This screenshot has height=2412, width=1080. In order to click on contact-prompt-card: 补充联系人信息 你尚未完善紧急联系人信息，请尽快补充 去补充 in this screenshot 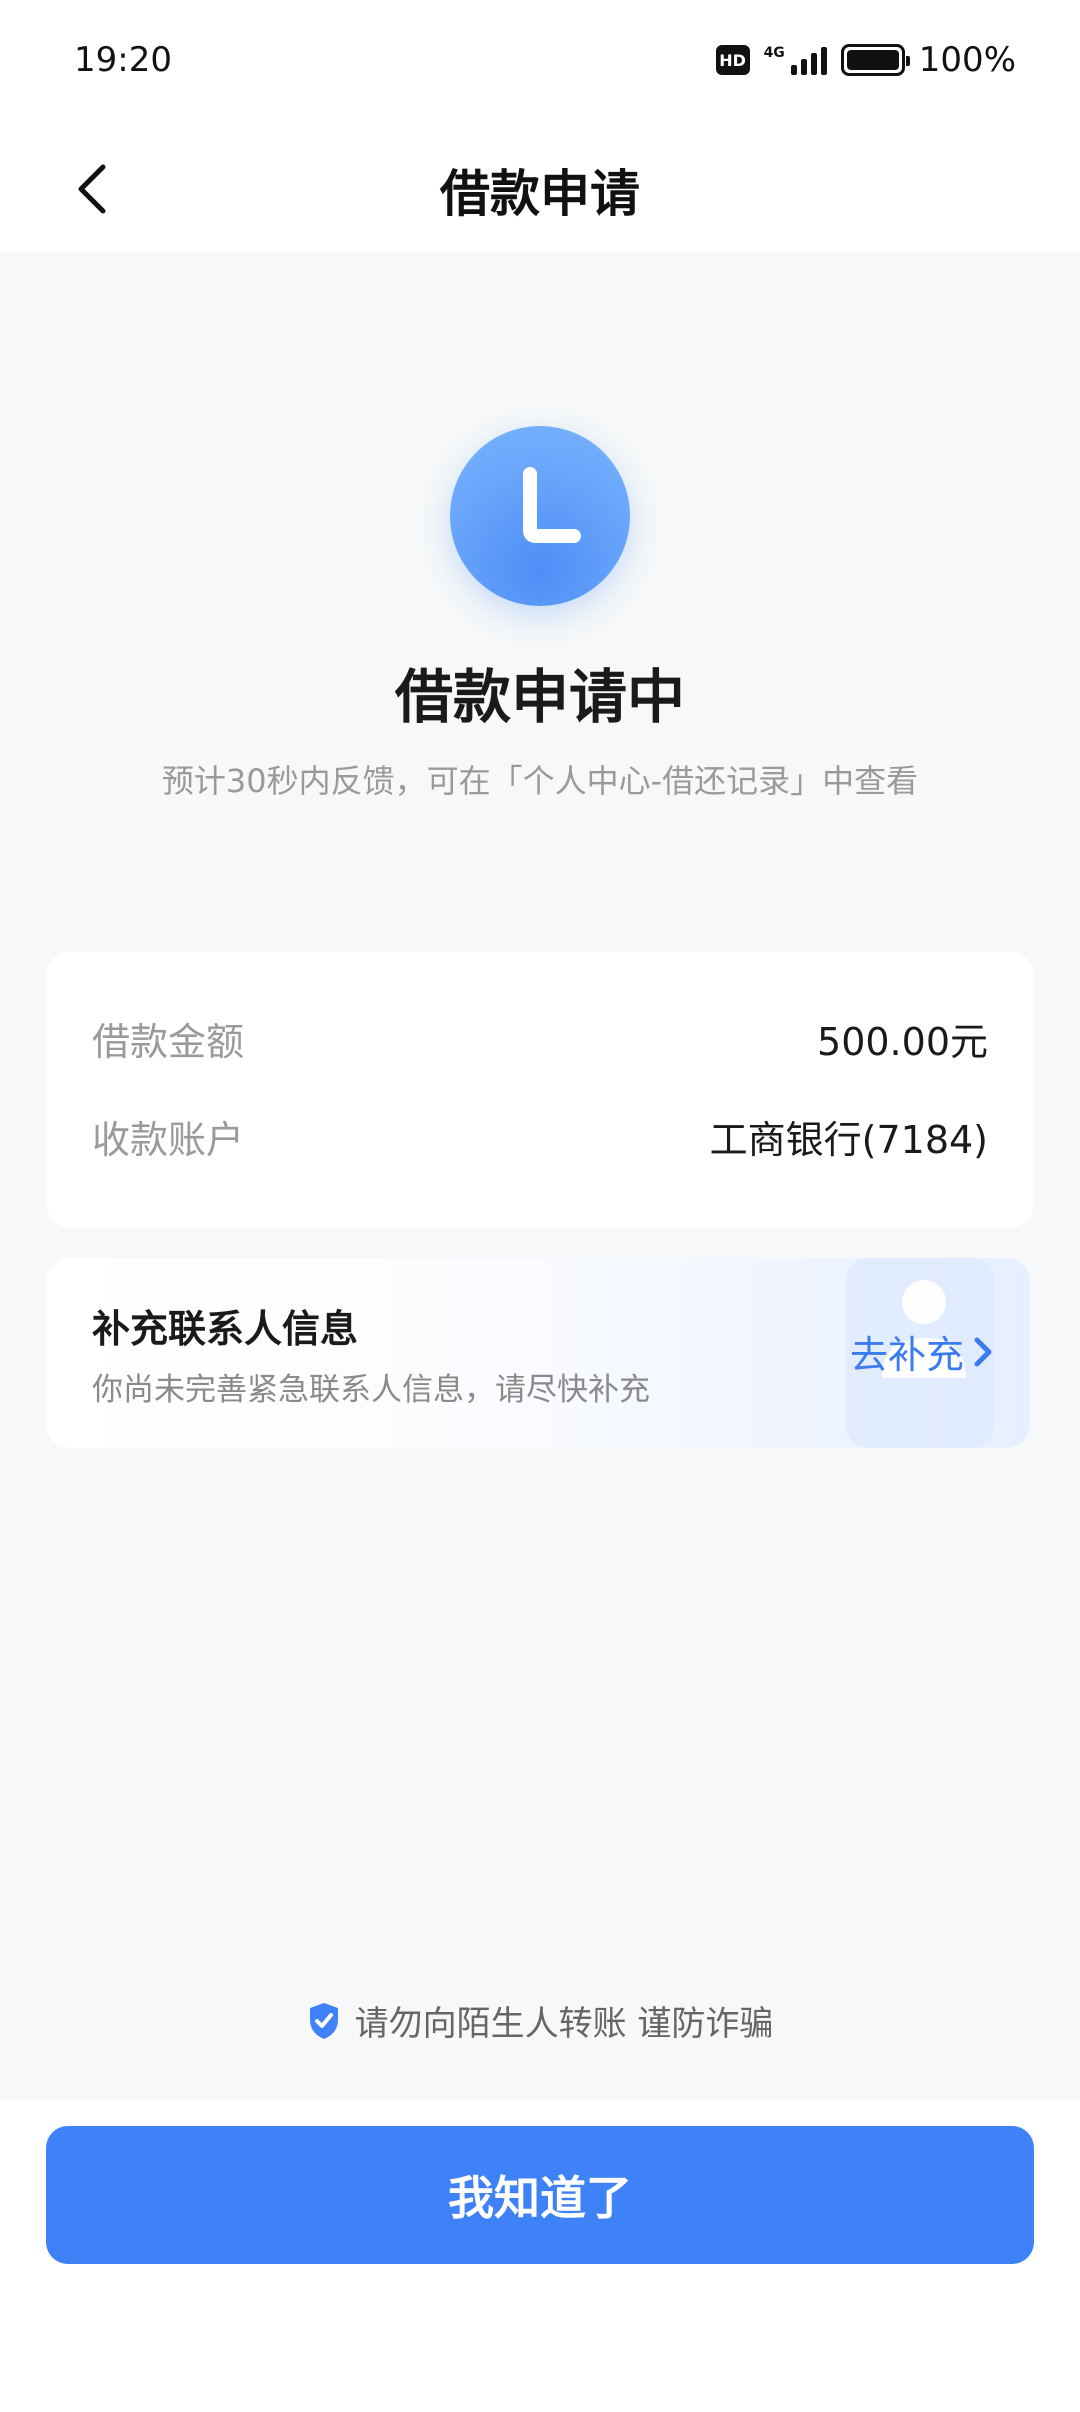, I will do `click(538, 1353)`.